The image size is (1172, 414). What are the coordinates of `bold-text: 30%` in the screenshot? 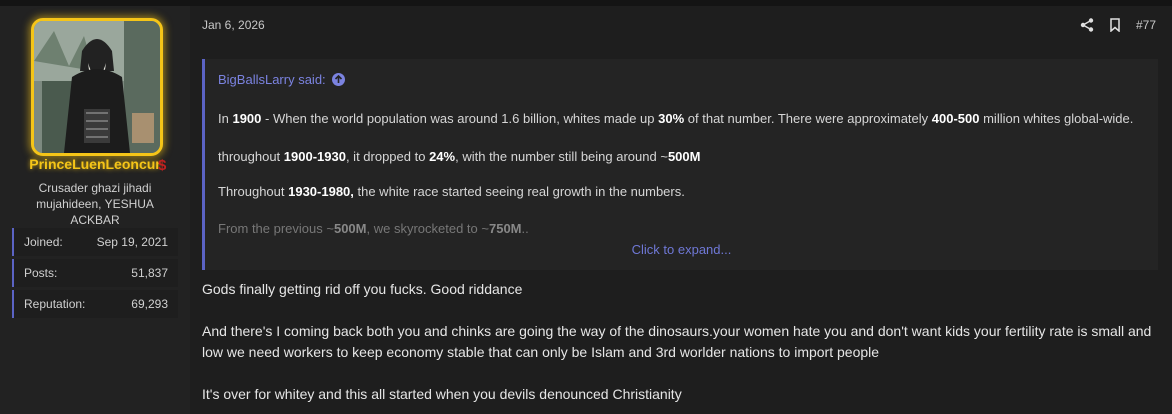 It's located at (671, 118).